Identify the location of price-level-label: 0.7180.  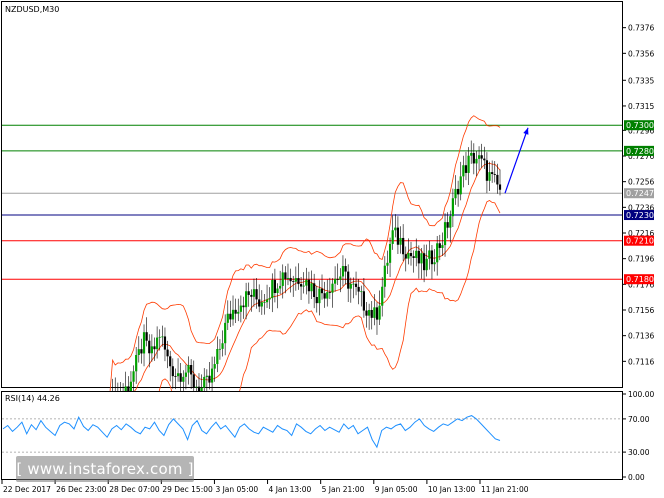
(640, 279).